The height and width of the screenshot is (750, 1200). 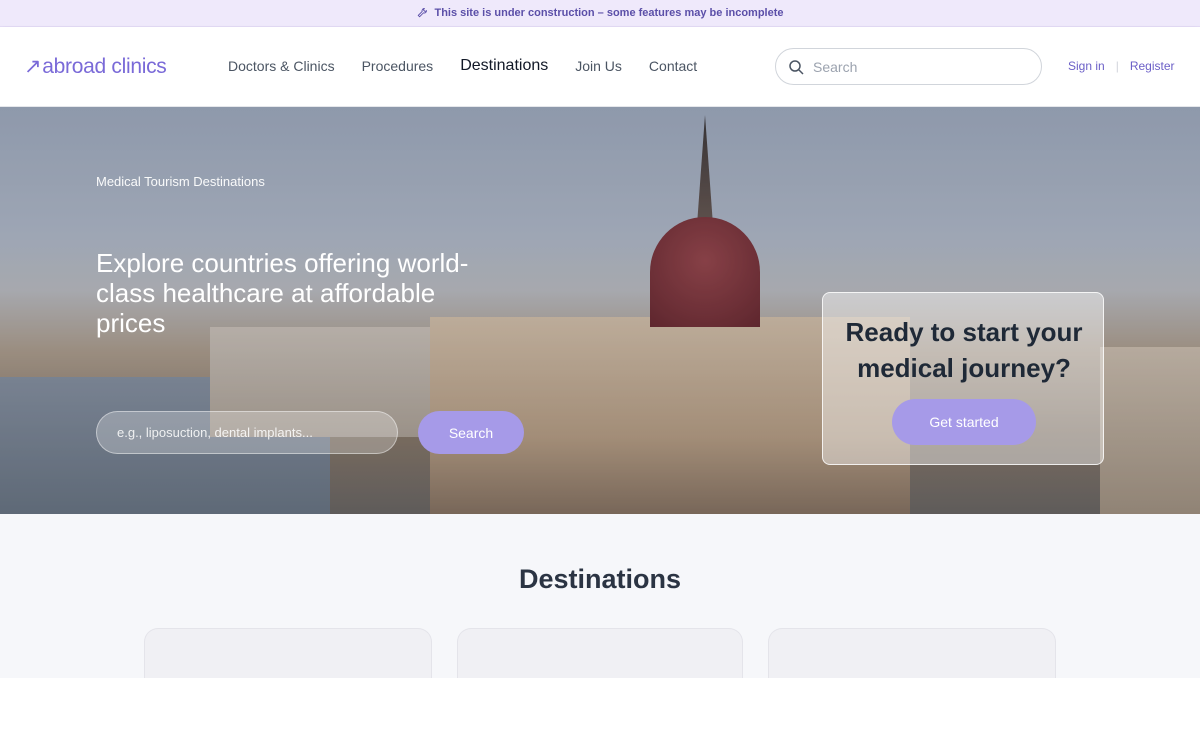 I want to click on logo-arrow-icon: ↗, so click(x=33, y=66).